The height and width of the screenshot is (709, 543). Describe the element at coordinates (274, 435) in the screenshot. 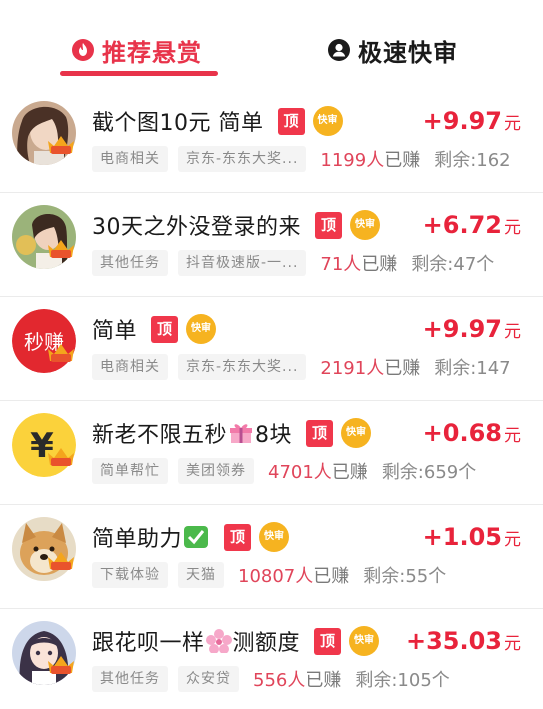

I see `task-title-end: 8块` at that location.